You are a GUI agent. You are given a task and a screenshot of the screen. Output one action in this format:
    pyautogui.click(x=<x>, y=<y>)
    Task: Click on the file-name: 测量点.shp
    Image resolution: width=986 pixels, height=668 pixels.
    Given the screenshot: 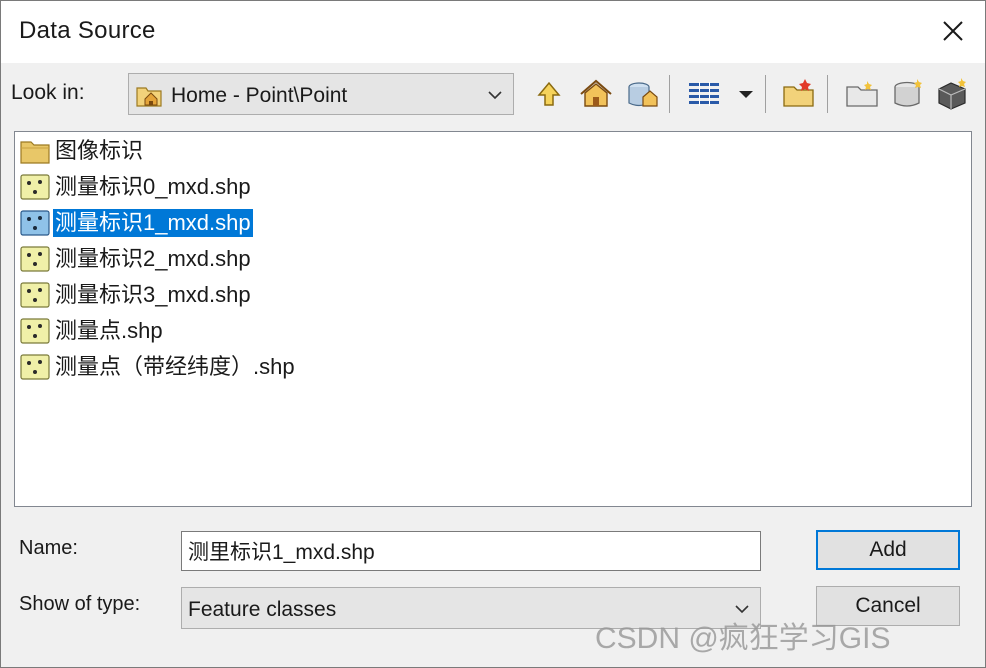 What is the action you would take?
    pyautogui.click(x=109, y=330)
    